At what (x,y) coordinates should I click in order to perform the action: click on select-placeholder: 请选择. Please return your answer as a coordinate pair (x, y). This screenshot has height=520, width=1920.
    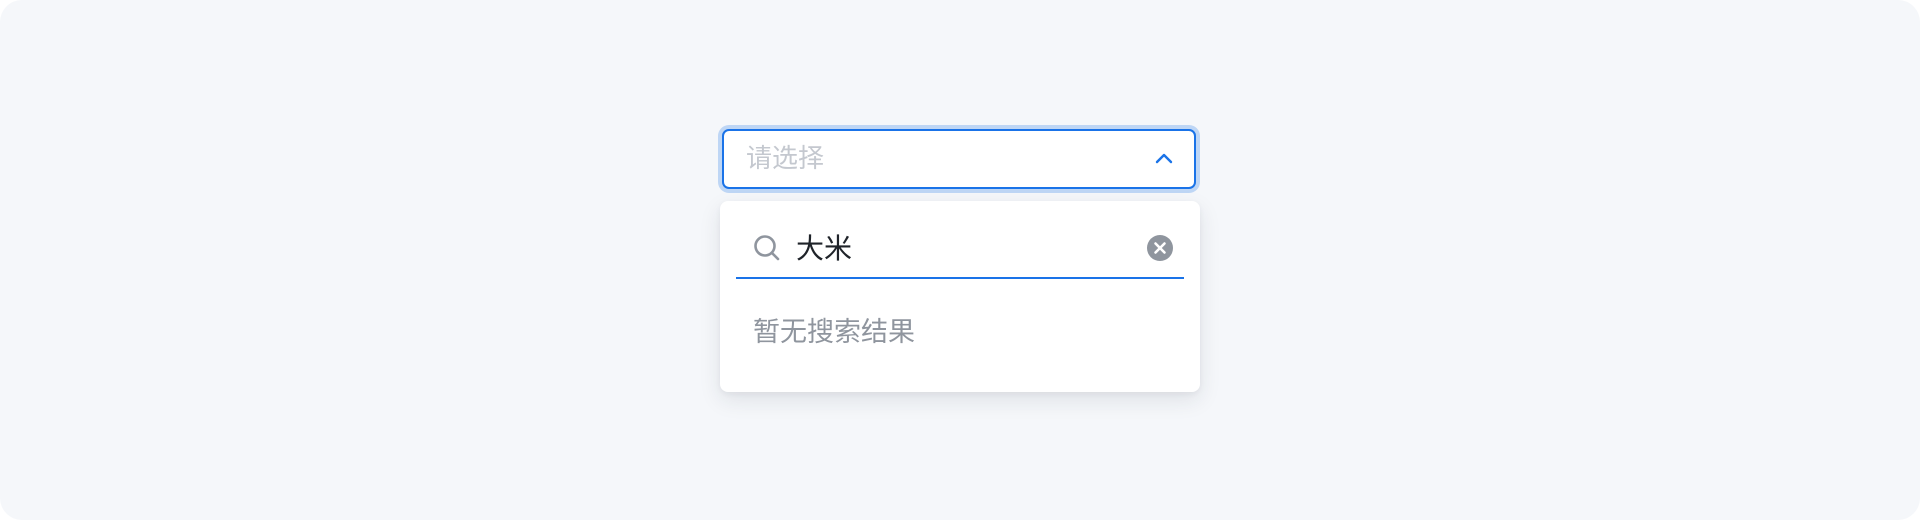
    Looking at the image, I should click on (785, 159).